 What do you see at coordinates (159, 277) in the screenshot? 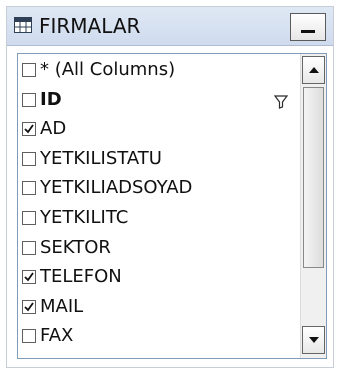
I see `column-row: TELEFON` at bounding box center [159, 277].